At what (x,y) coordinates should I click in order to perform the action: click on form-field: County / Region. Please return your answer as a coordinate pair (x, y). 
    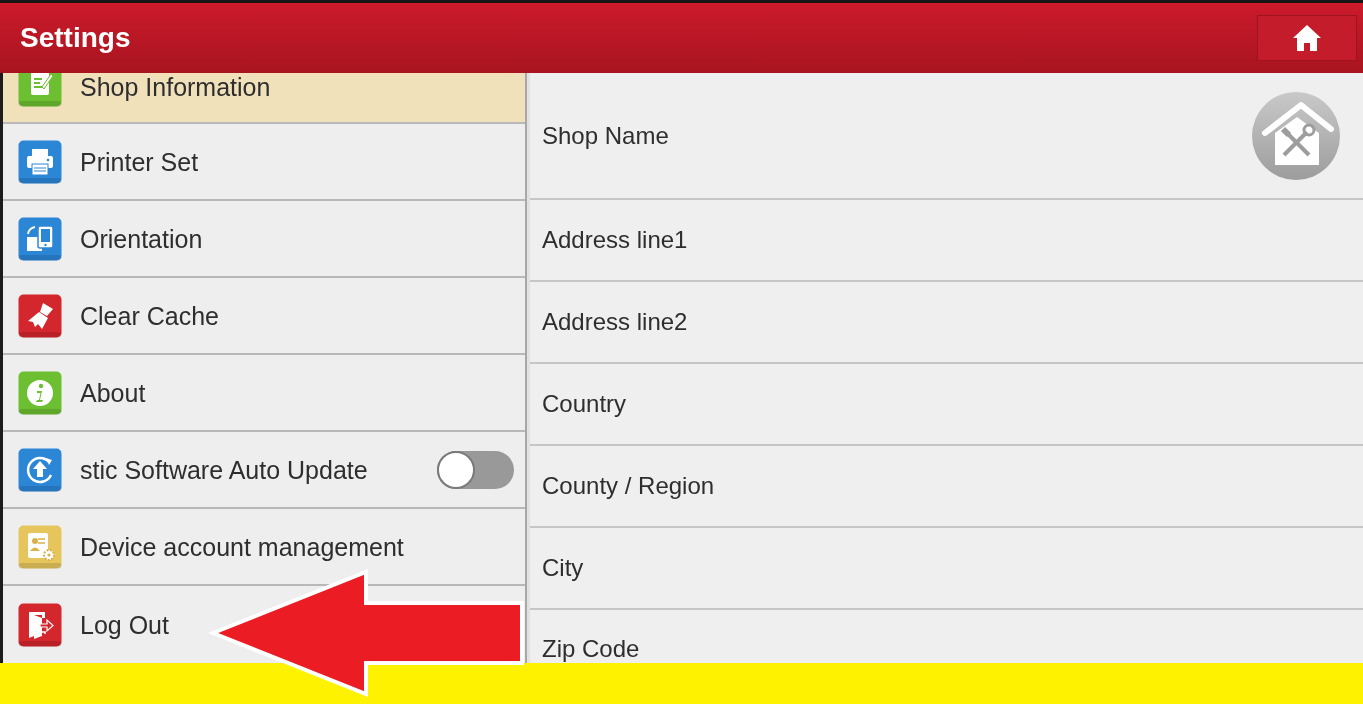
    Looking at the image, I should click on (946, 487).